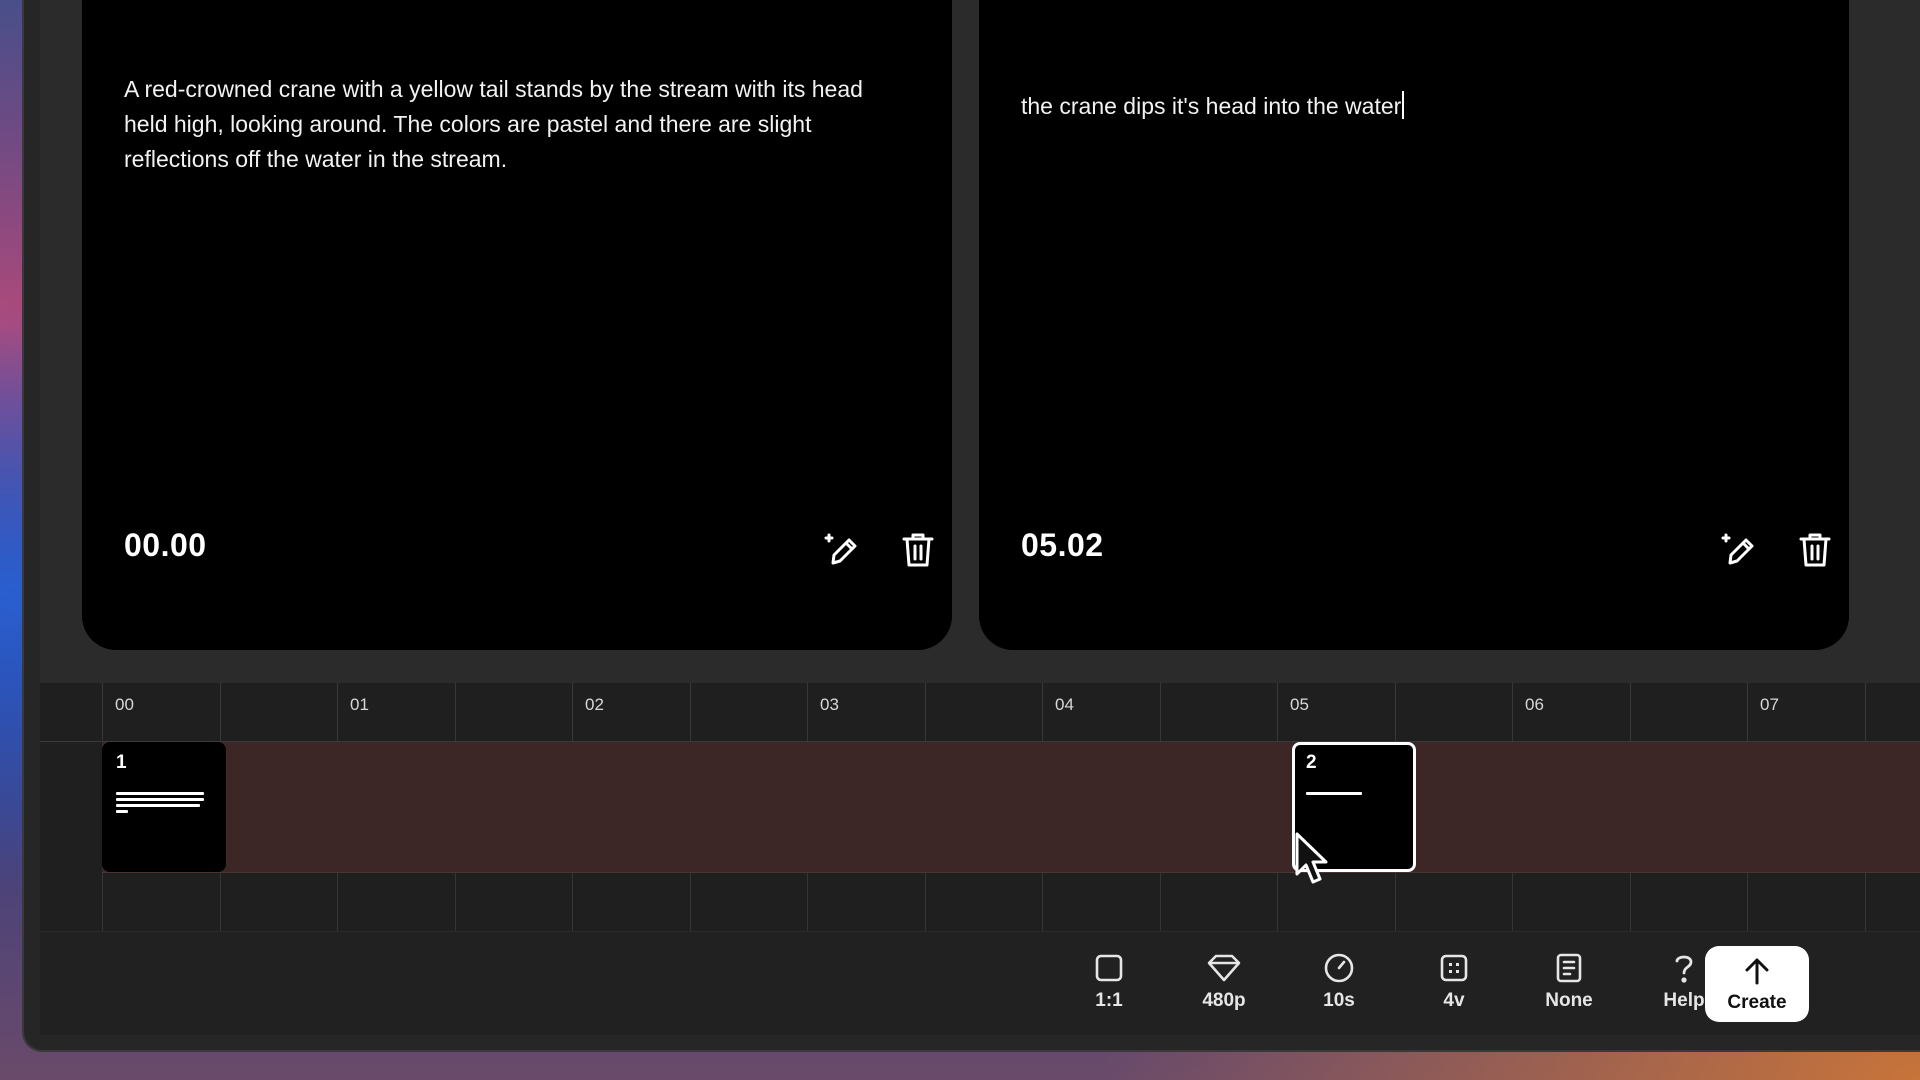  I want to click on duration-button: 10s, so click(1339, 985).